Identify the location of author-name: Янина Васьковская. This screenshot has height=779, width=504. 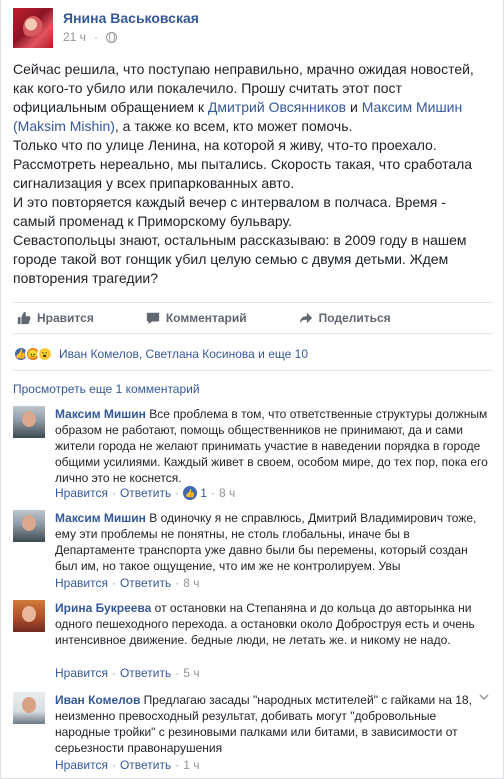
(131, 18).